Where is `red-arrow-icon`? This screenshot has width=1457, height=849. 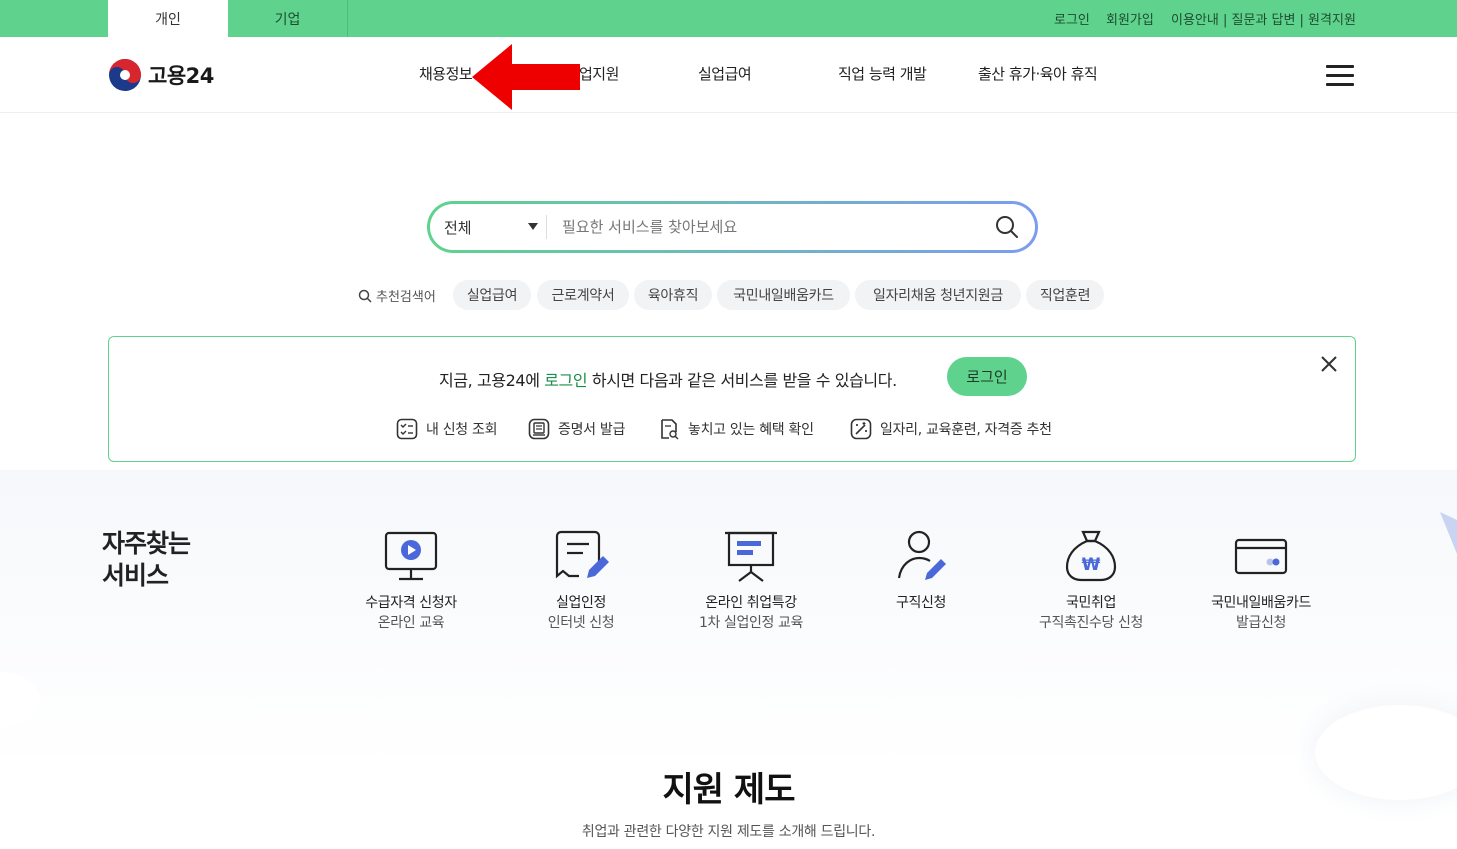 red-arrow-icon is located at coordinates (526, 77).